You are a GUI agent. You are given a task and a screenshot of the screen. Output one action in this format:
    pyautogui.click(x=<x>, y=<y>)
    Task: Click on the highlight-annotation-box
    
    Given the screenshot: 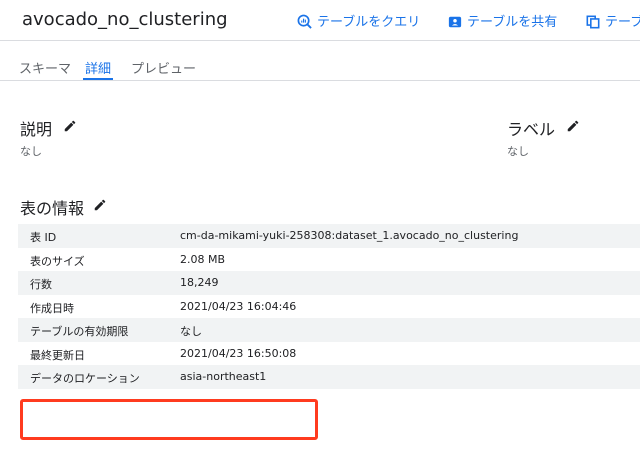 What is the action you would take?
    pyautogui.click(x=169, y=419)
    